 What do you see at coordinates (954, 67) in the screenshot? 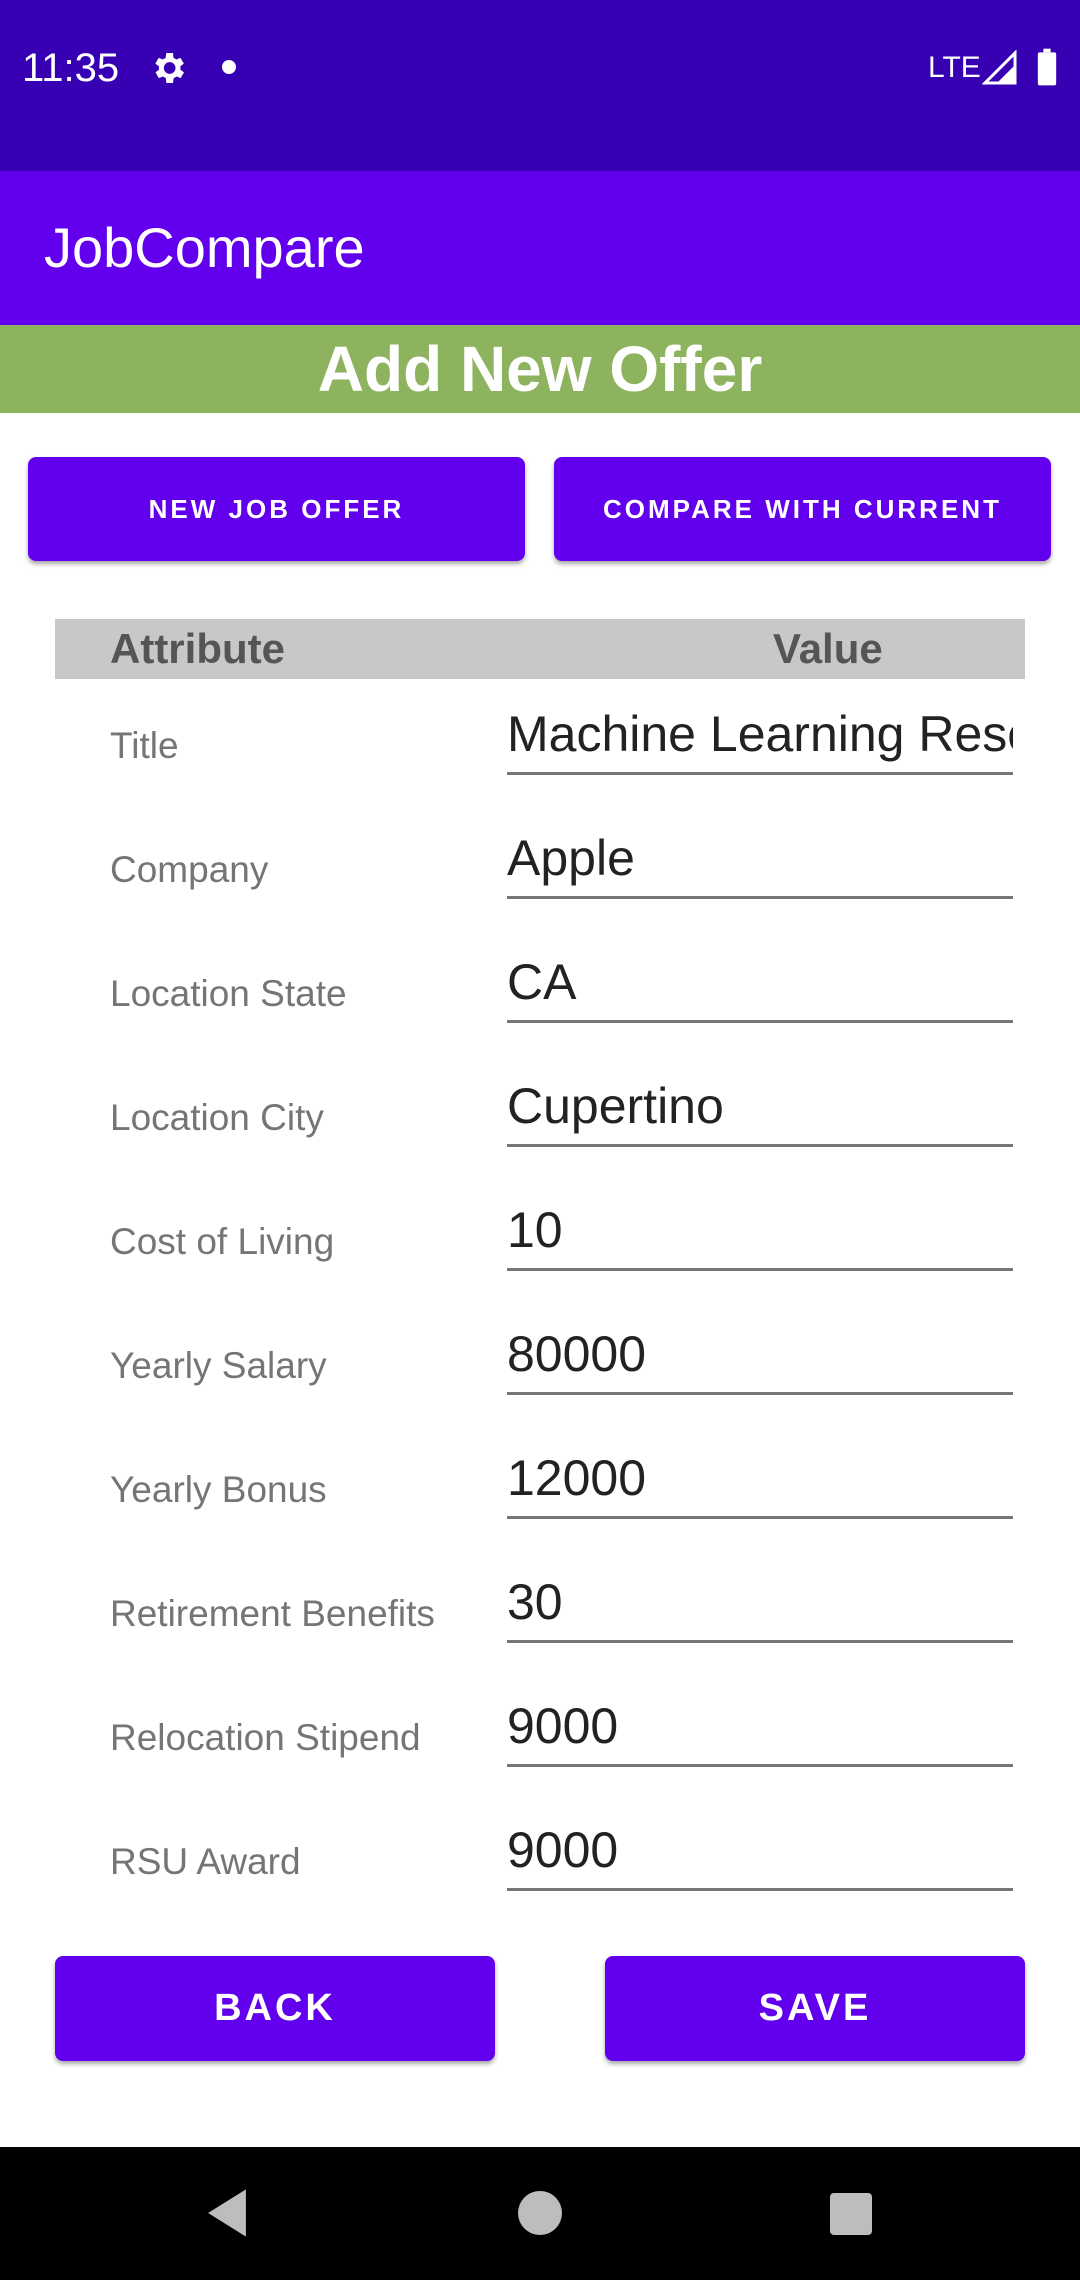
I see `network-type: LTE` at bounding box center [954, 67].